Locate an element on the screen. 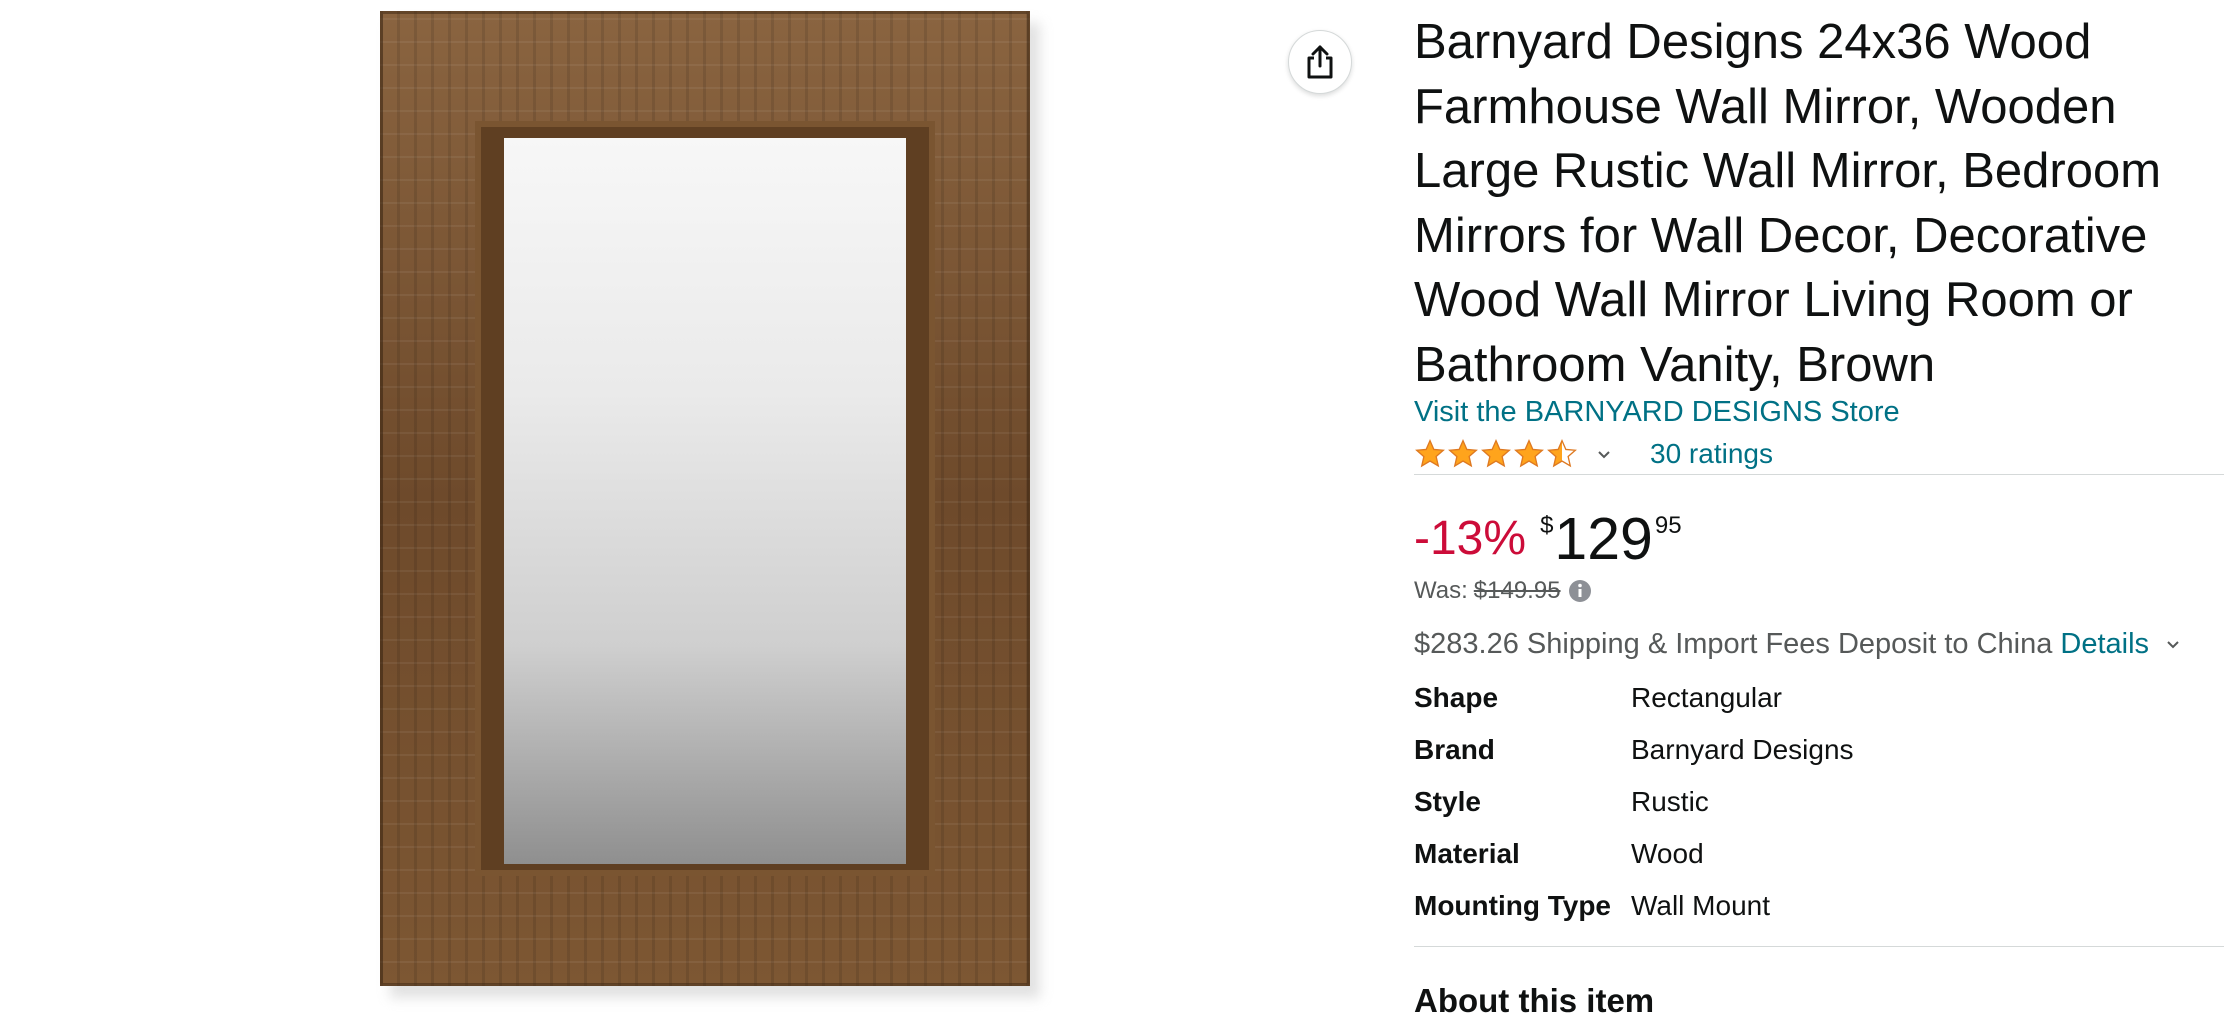 This screenshot has width=2240, height=1020. was-label: Was: is located at coordinates (1441, 590).